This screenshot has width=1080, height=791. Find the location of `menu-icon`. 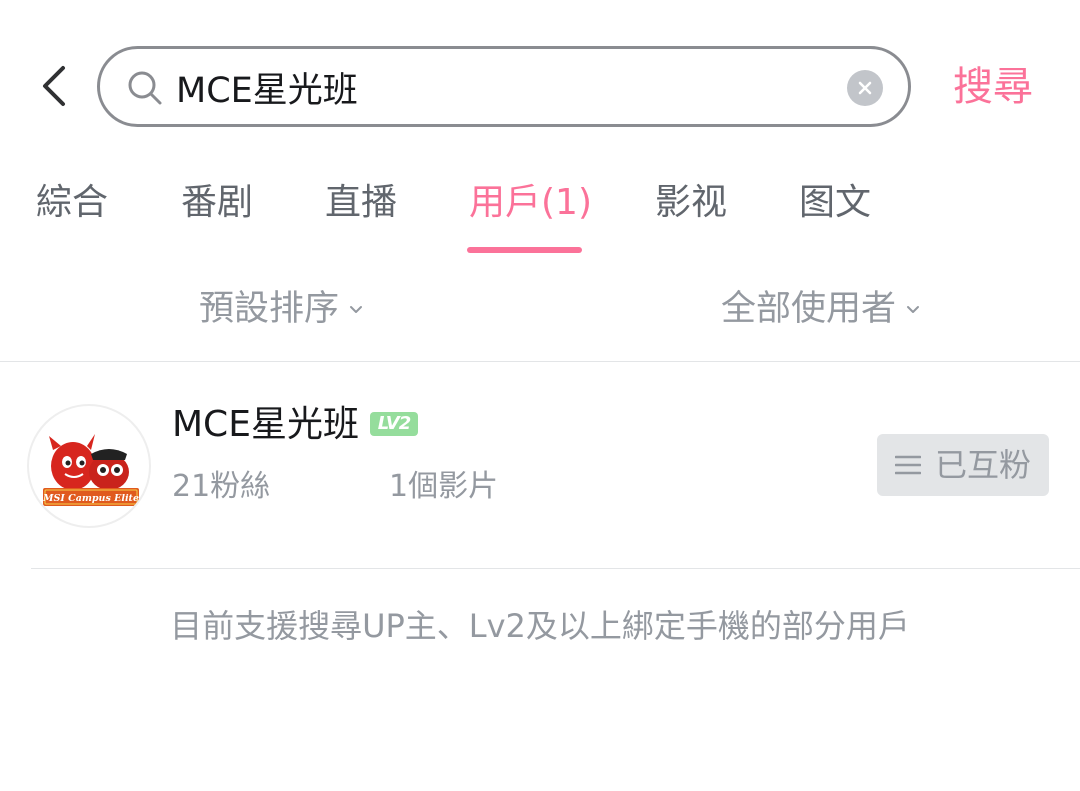

menu-icon is located at coordinates (907, 465).